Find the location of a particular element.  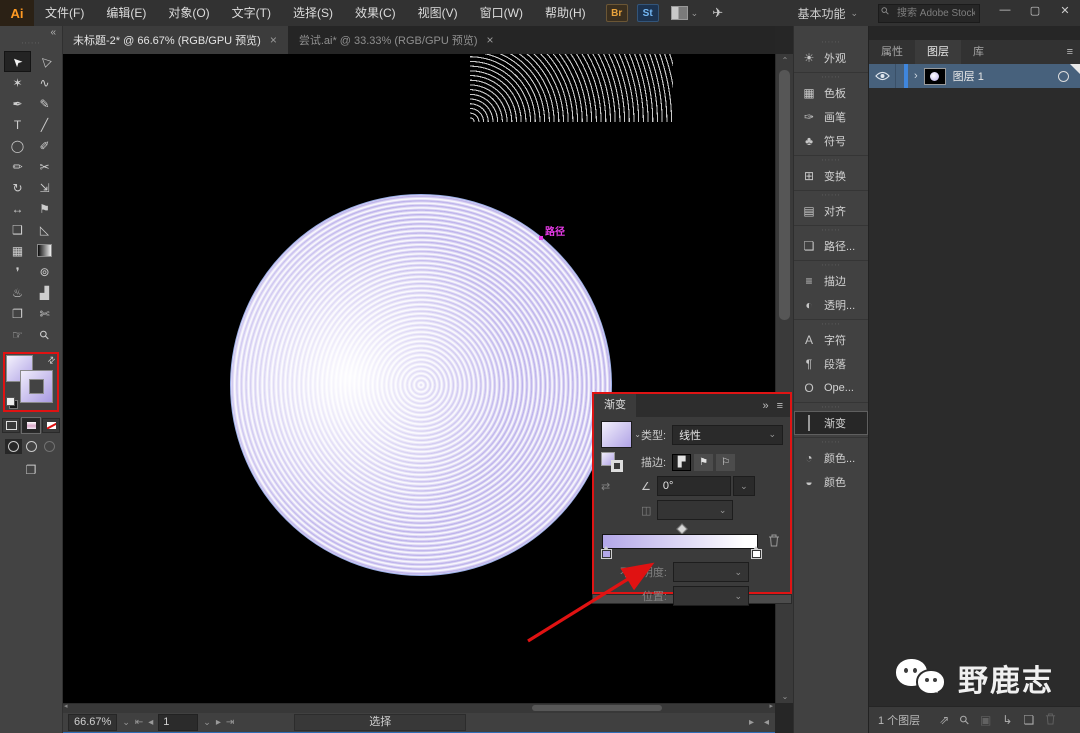

maximize-button: ▢ is located at coordinates (1035, 10).